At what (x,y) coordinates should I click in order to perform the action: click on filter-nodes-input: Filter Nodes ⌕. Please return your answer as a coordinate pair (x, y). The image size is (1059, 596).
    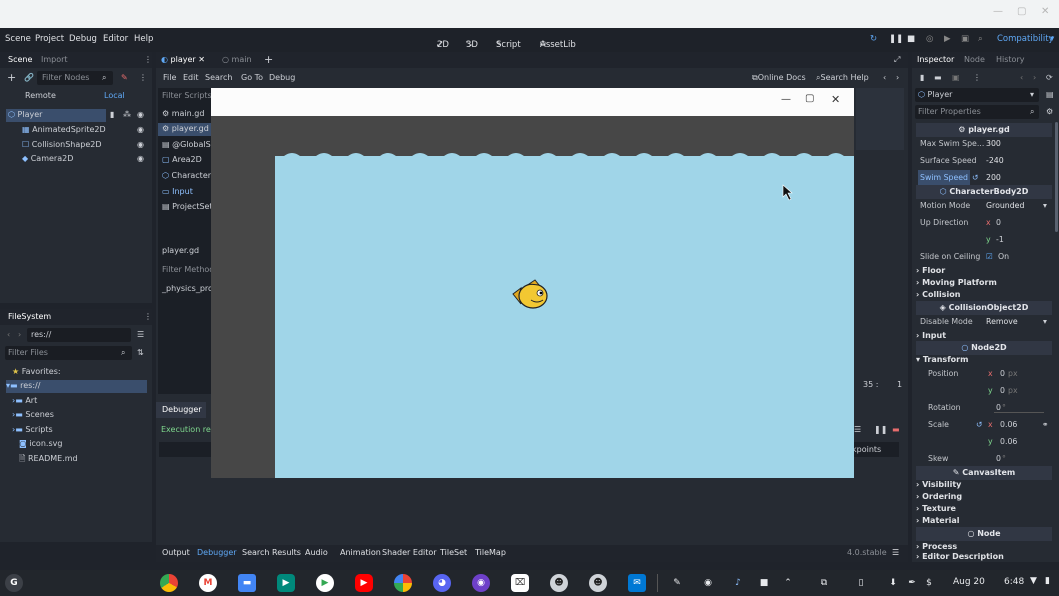
    Looking at the image, I should click on (75, 78).